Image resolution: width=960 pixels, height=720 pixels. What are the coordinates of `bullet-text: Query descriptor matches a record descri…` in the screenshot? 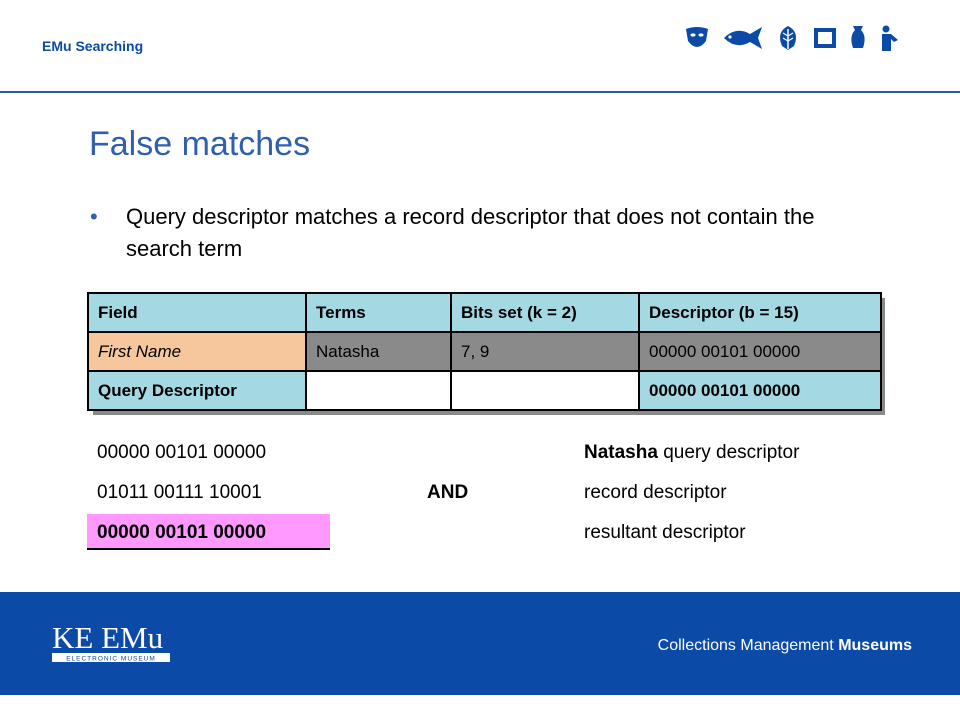 It's located at (470, 232).